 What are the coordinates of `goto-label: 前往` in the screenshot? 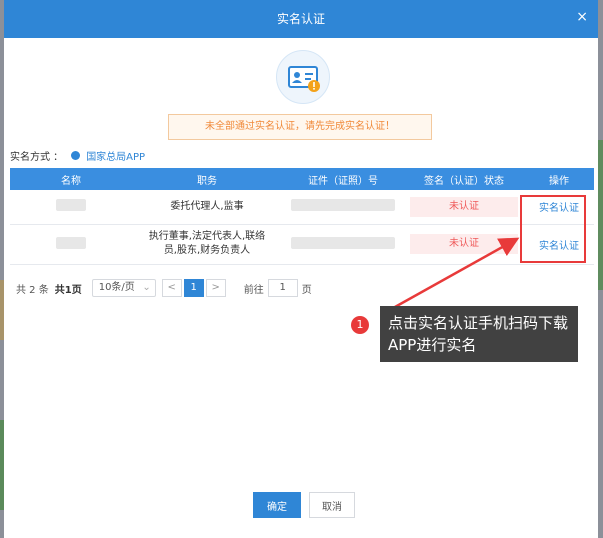 It's located at (253, 290).